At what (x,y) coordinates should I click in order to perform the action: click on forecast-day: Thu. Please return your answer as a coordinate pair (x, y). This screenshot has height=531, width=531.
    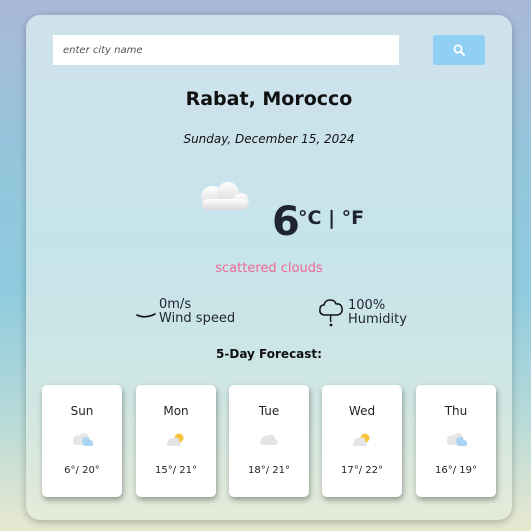
    Looking at the image, I should click on (456, 411).